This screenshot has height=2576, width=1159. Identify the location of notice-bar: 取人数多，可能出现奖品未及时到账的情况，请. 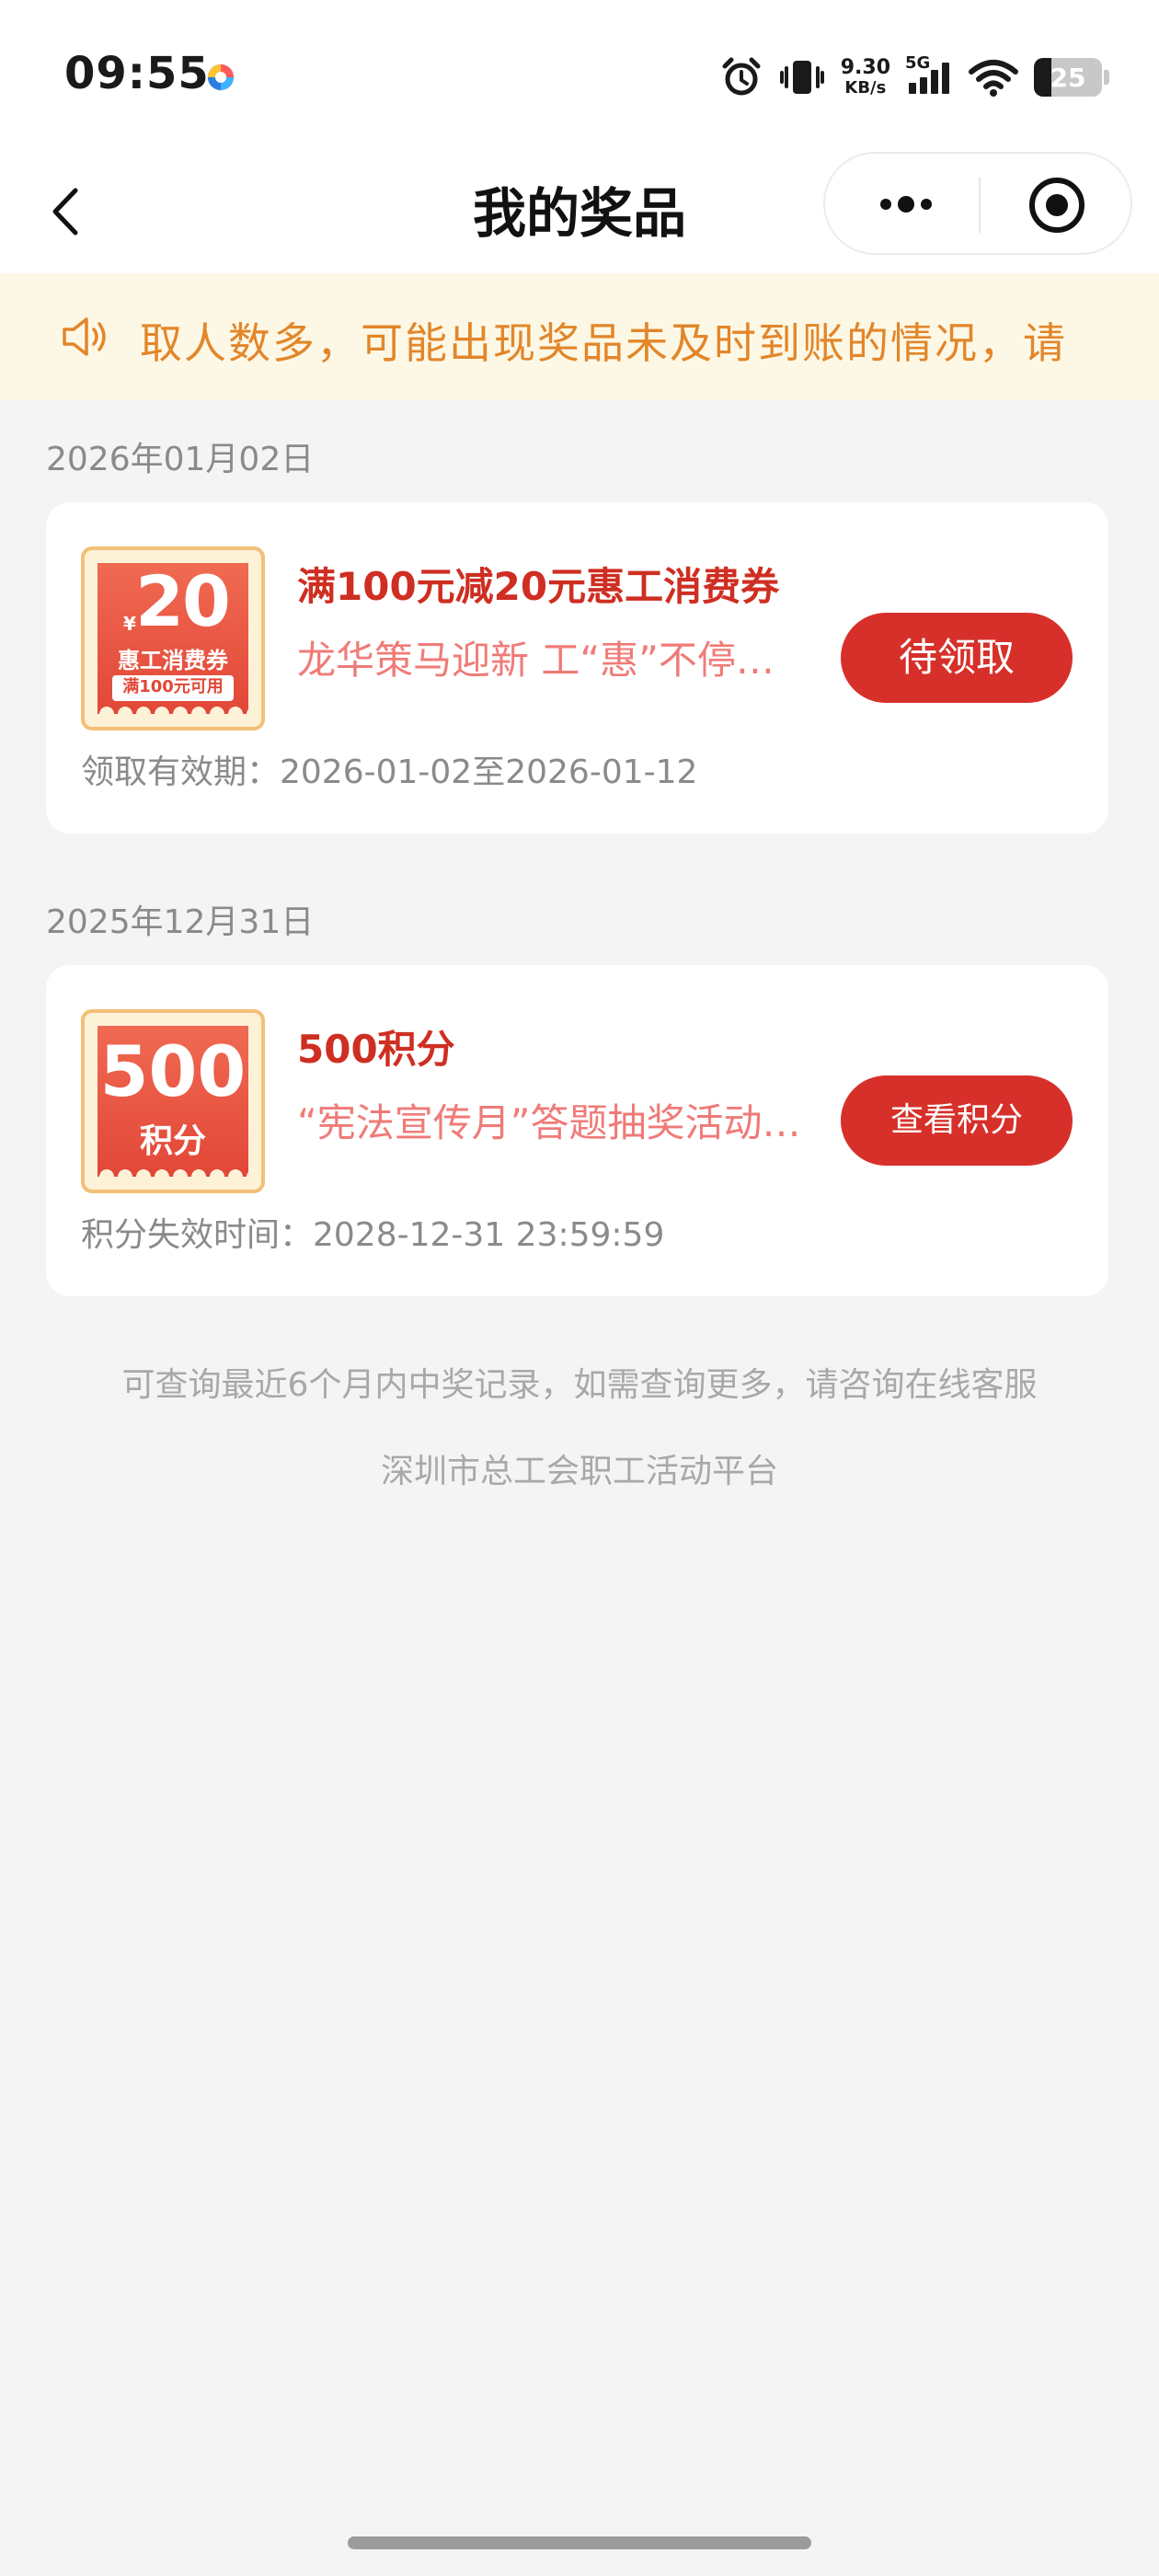
(579, 336).